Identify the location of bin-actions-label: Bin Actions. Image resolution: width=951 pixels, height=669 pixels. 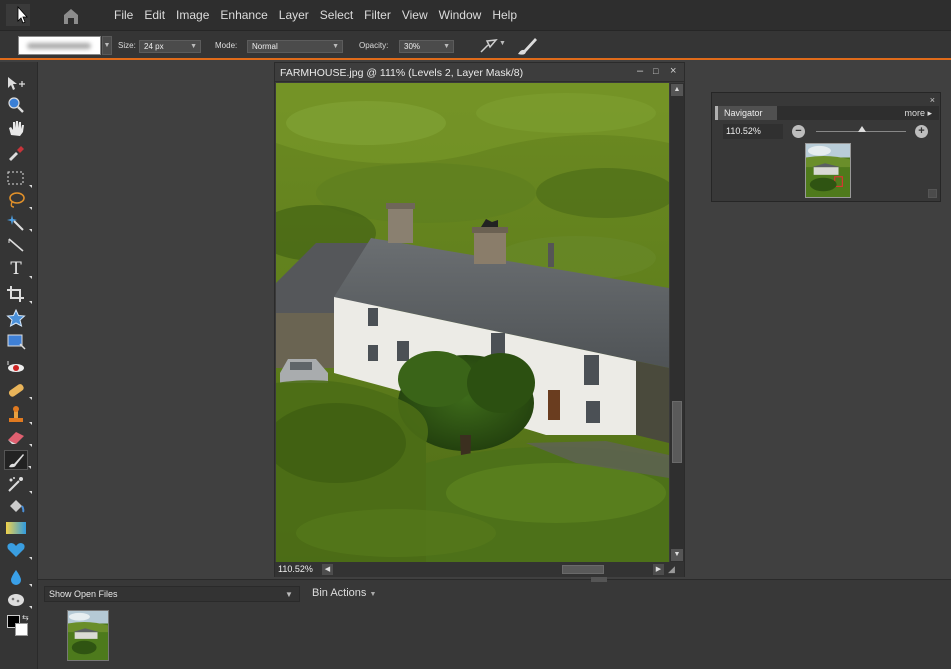
(339, 593).